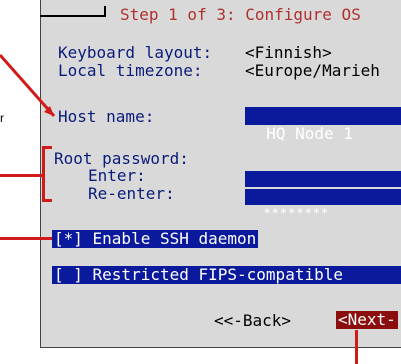 The image size is (401, 364). I want to click on enter-label: Enter:, so click(117, 175).